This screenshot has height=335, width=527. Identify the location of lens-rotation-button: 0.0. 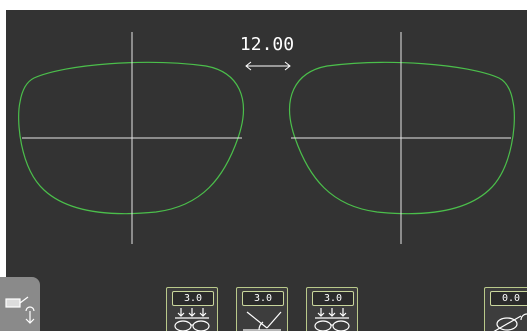
(505, 309).